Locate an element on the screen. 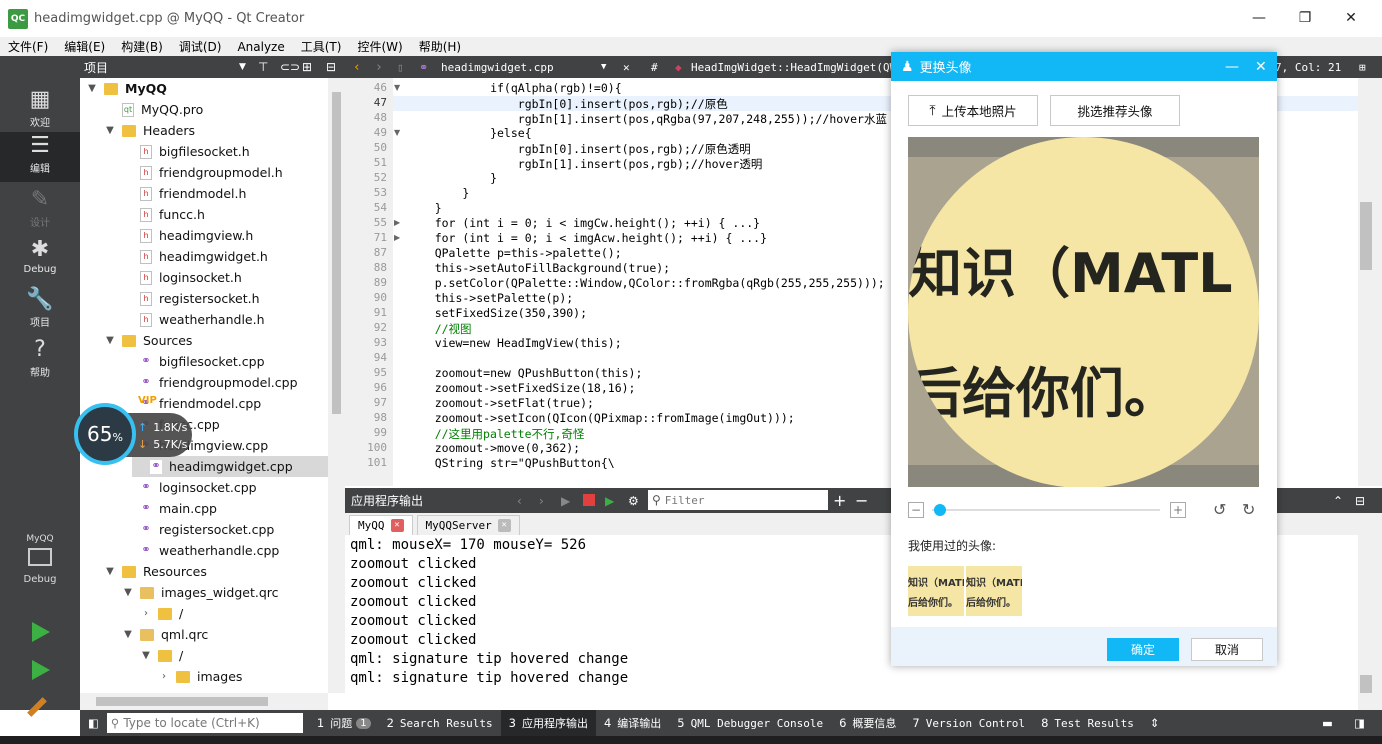 The width and height of the screenshot is (1382, 744). rotate-right-icon: ↻ is located at coordinates (1248, 509).